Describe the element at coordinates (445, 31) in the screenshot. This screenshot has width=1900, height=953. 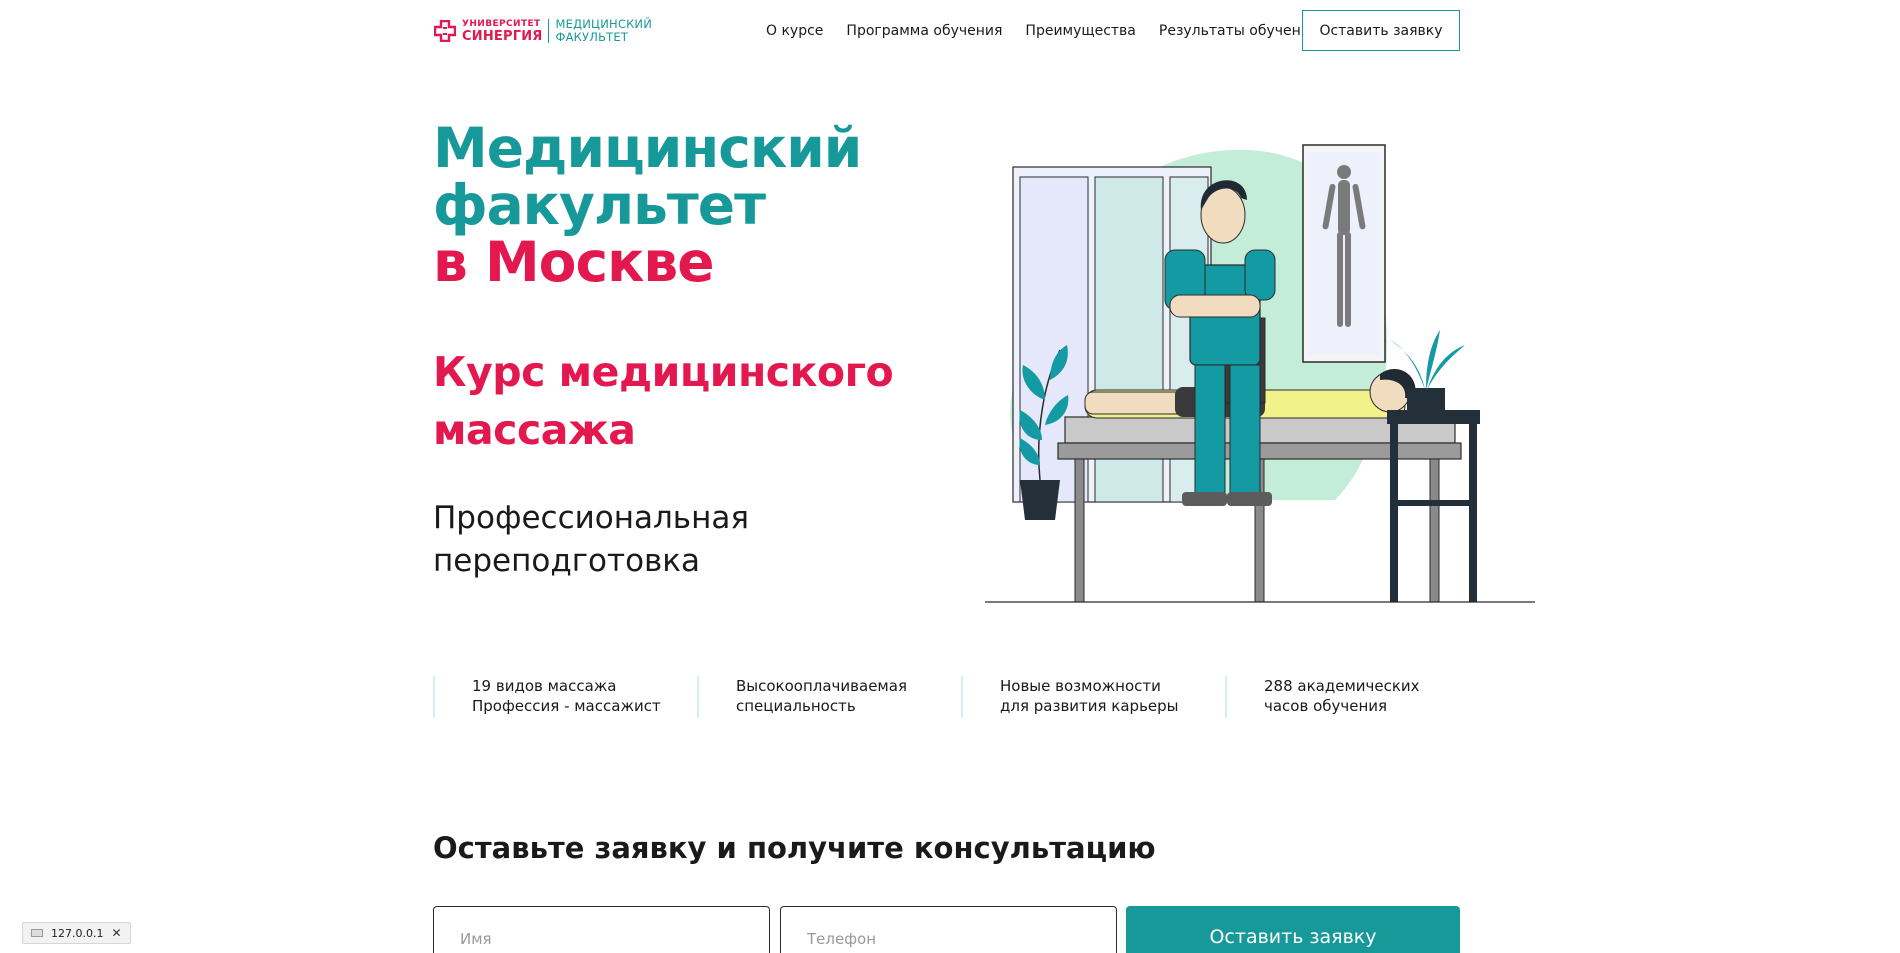
I see `synergy-logo-icon` at that location.